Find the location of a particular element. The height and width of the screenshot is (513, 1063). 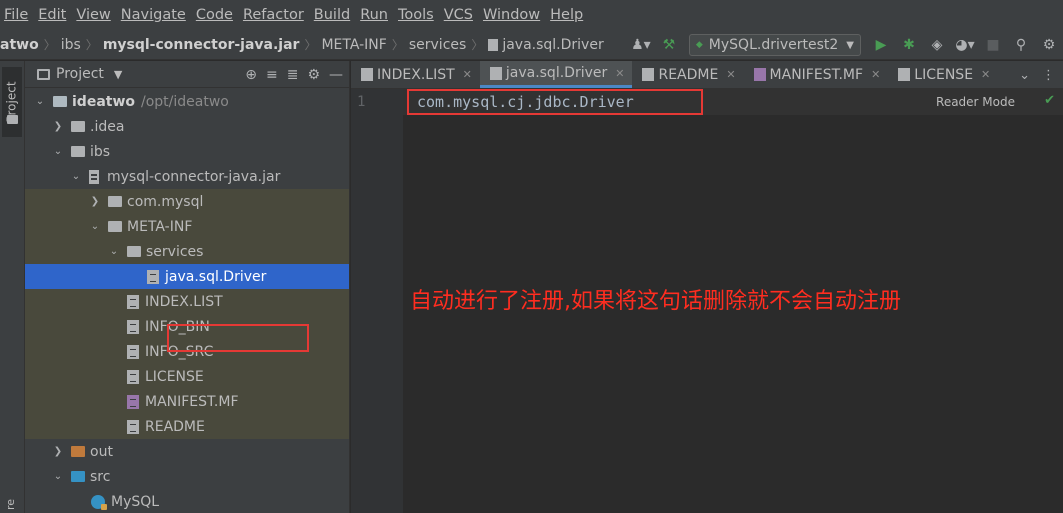

build-hammer-icon: ⚒ is located at coordinates (669, 45).